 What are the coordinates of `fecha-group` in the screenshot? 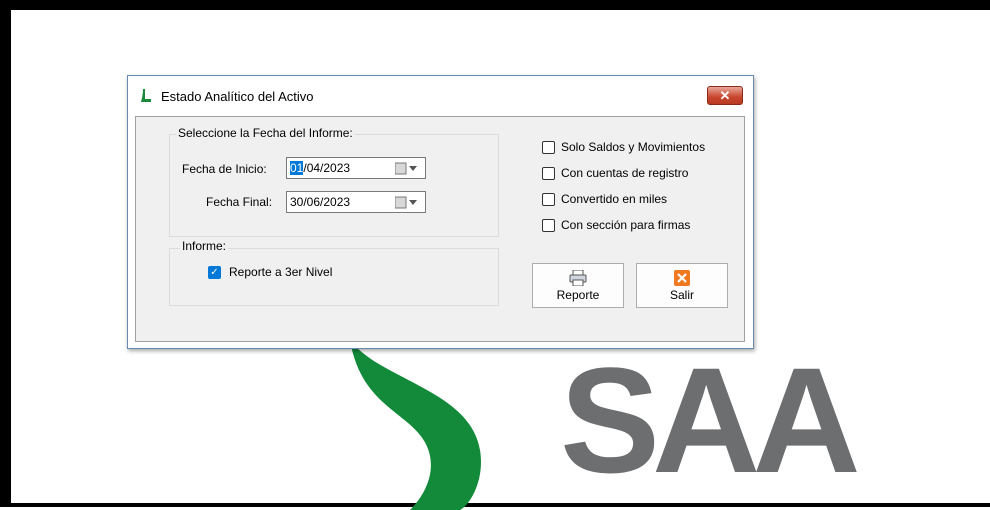 It's located at (334, 185).